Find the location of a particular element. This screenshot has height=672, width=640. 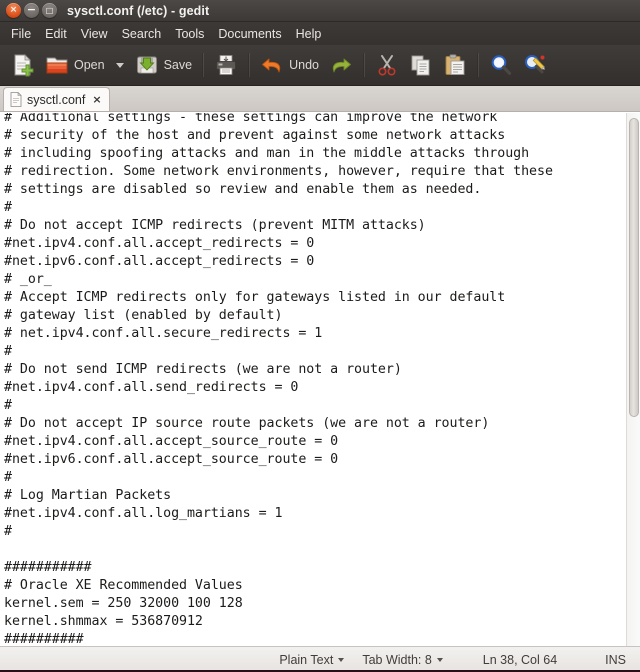

cursor-position: Ln 38, Col 64 is located at coordinates (519, 660).